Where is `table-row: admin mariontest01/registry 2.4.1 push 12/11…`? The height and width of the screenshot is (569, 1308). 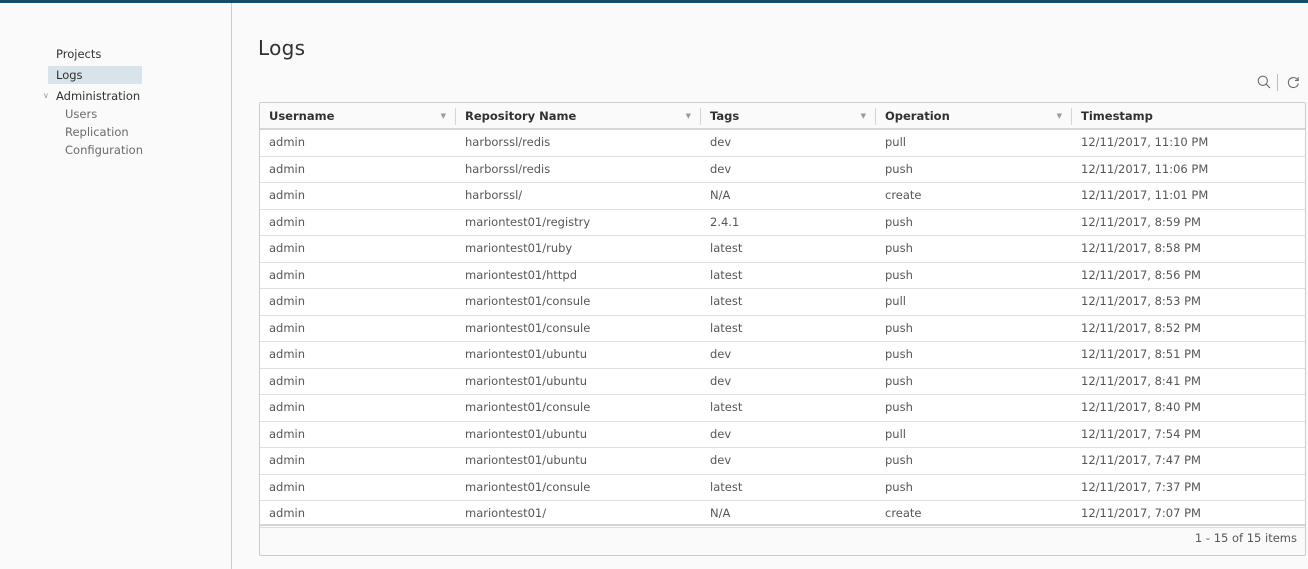
table-row: admin mariontest01/registry 2.4.1 push 12/11… is located at coordinates (782, 223).